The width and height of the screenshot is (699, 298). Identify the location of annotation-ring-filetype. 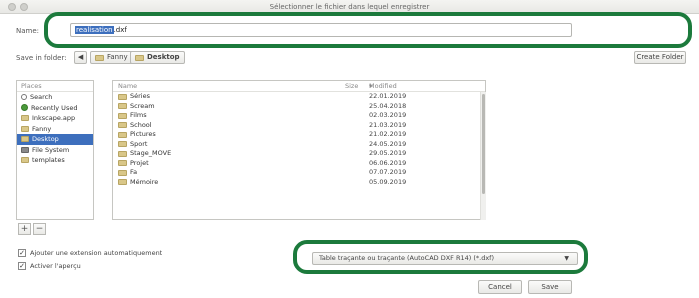
(440, 257).